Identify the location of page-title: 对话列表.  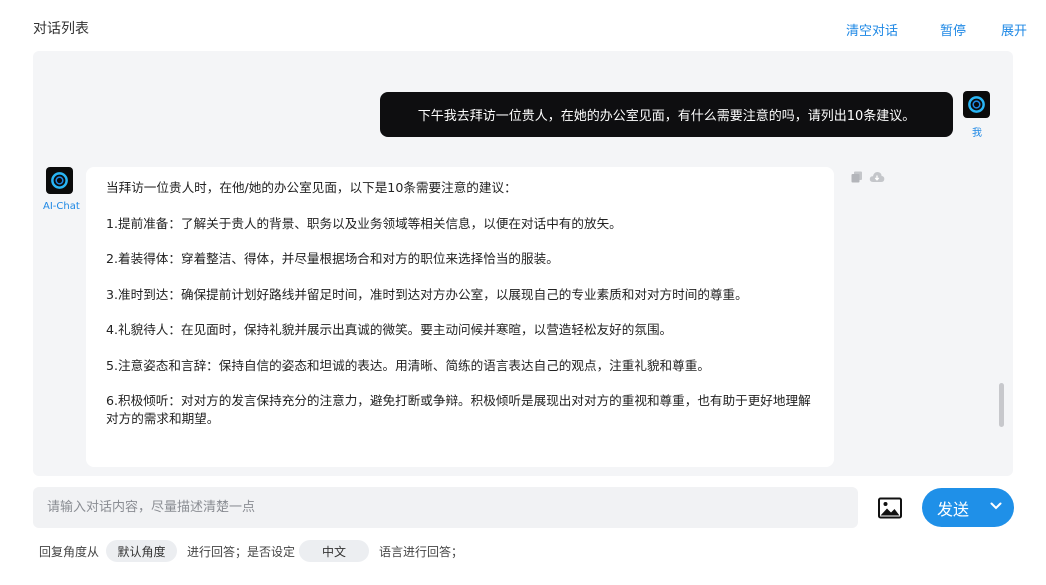
(61, 29).